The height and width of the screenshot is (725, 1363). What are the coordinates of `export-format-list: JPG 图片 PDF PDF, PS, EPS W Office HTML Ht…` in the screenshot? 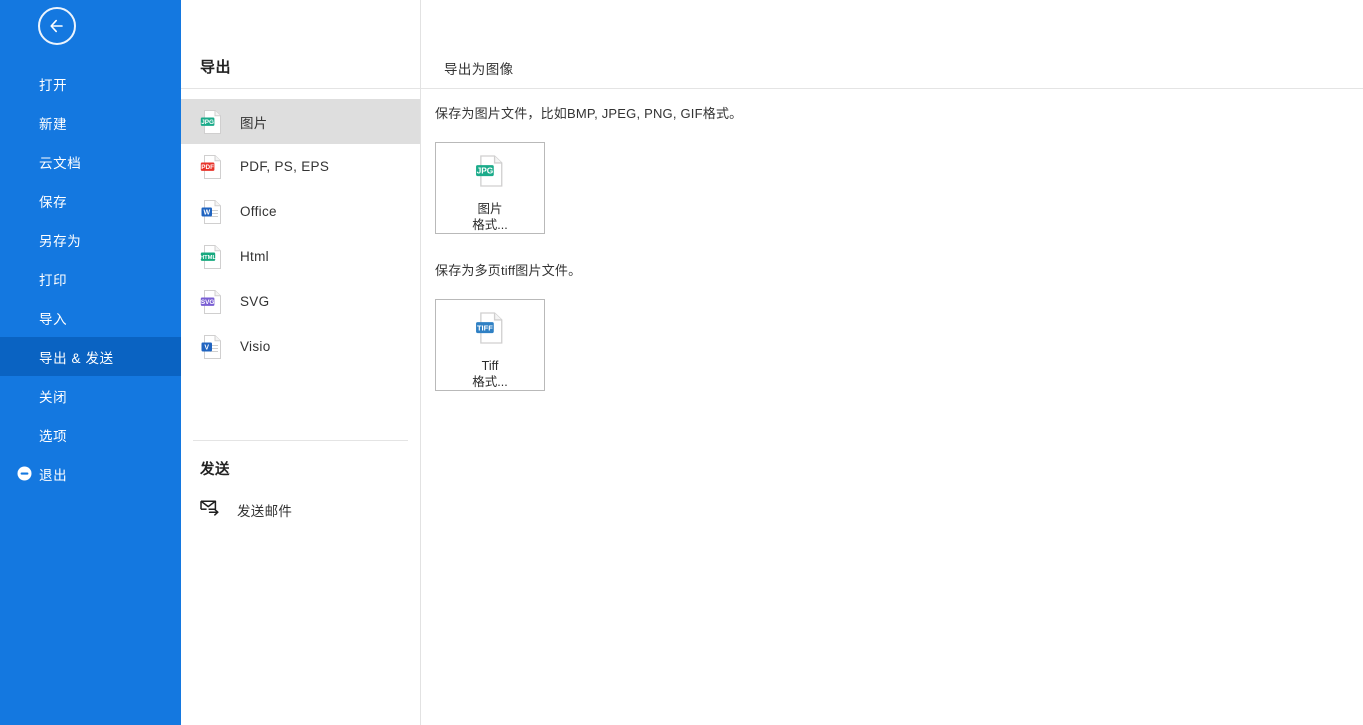 It's located at (300, 234).